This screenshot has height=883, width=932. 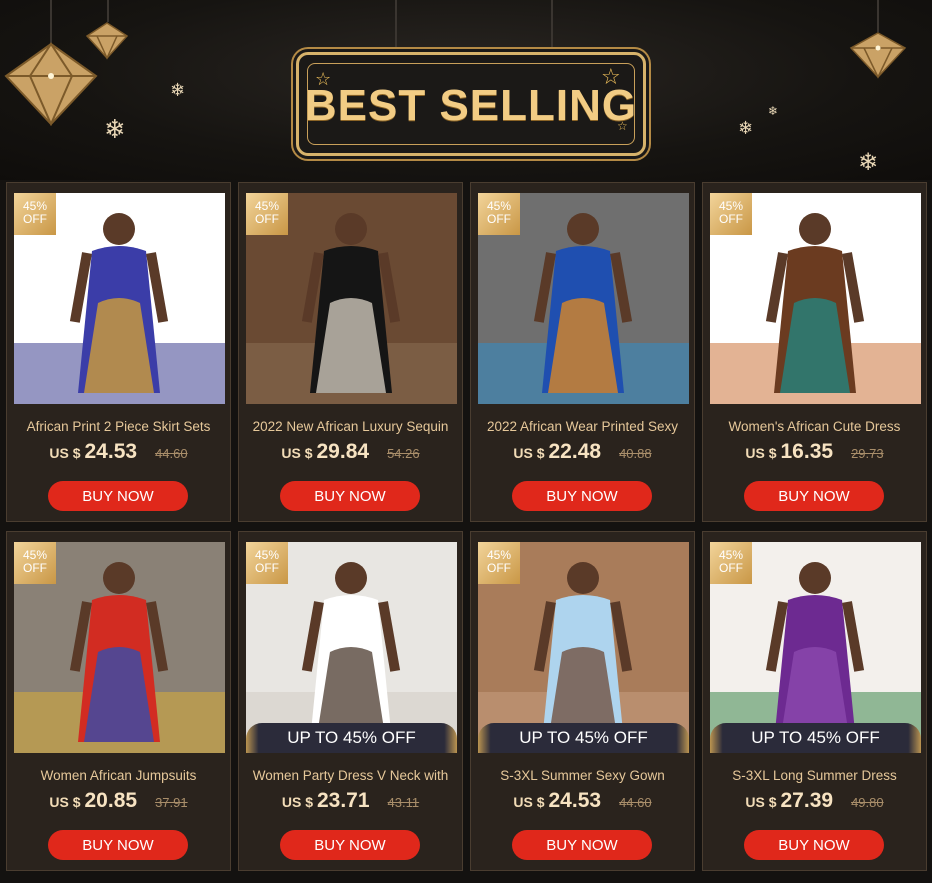 I want to click on price-row: US $ 20.85 37.91, so click(x=118, y=804).